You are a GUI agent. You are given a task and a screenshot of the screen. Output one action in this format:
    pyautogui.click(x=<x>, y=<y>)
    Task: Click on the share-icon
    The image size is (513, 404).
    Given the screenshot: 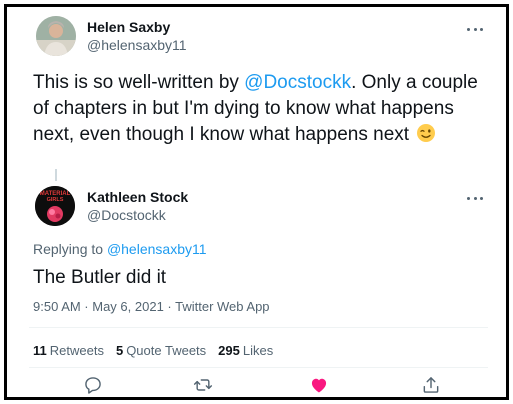 What is the action you would take?
    pyautogui.click(x=431, y=385)
    